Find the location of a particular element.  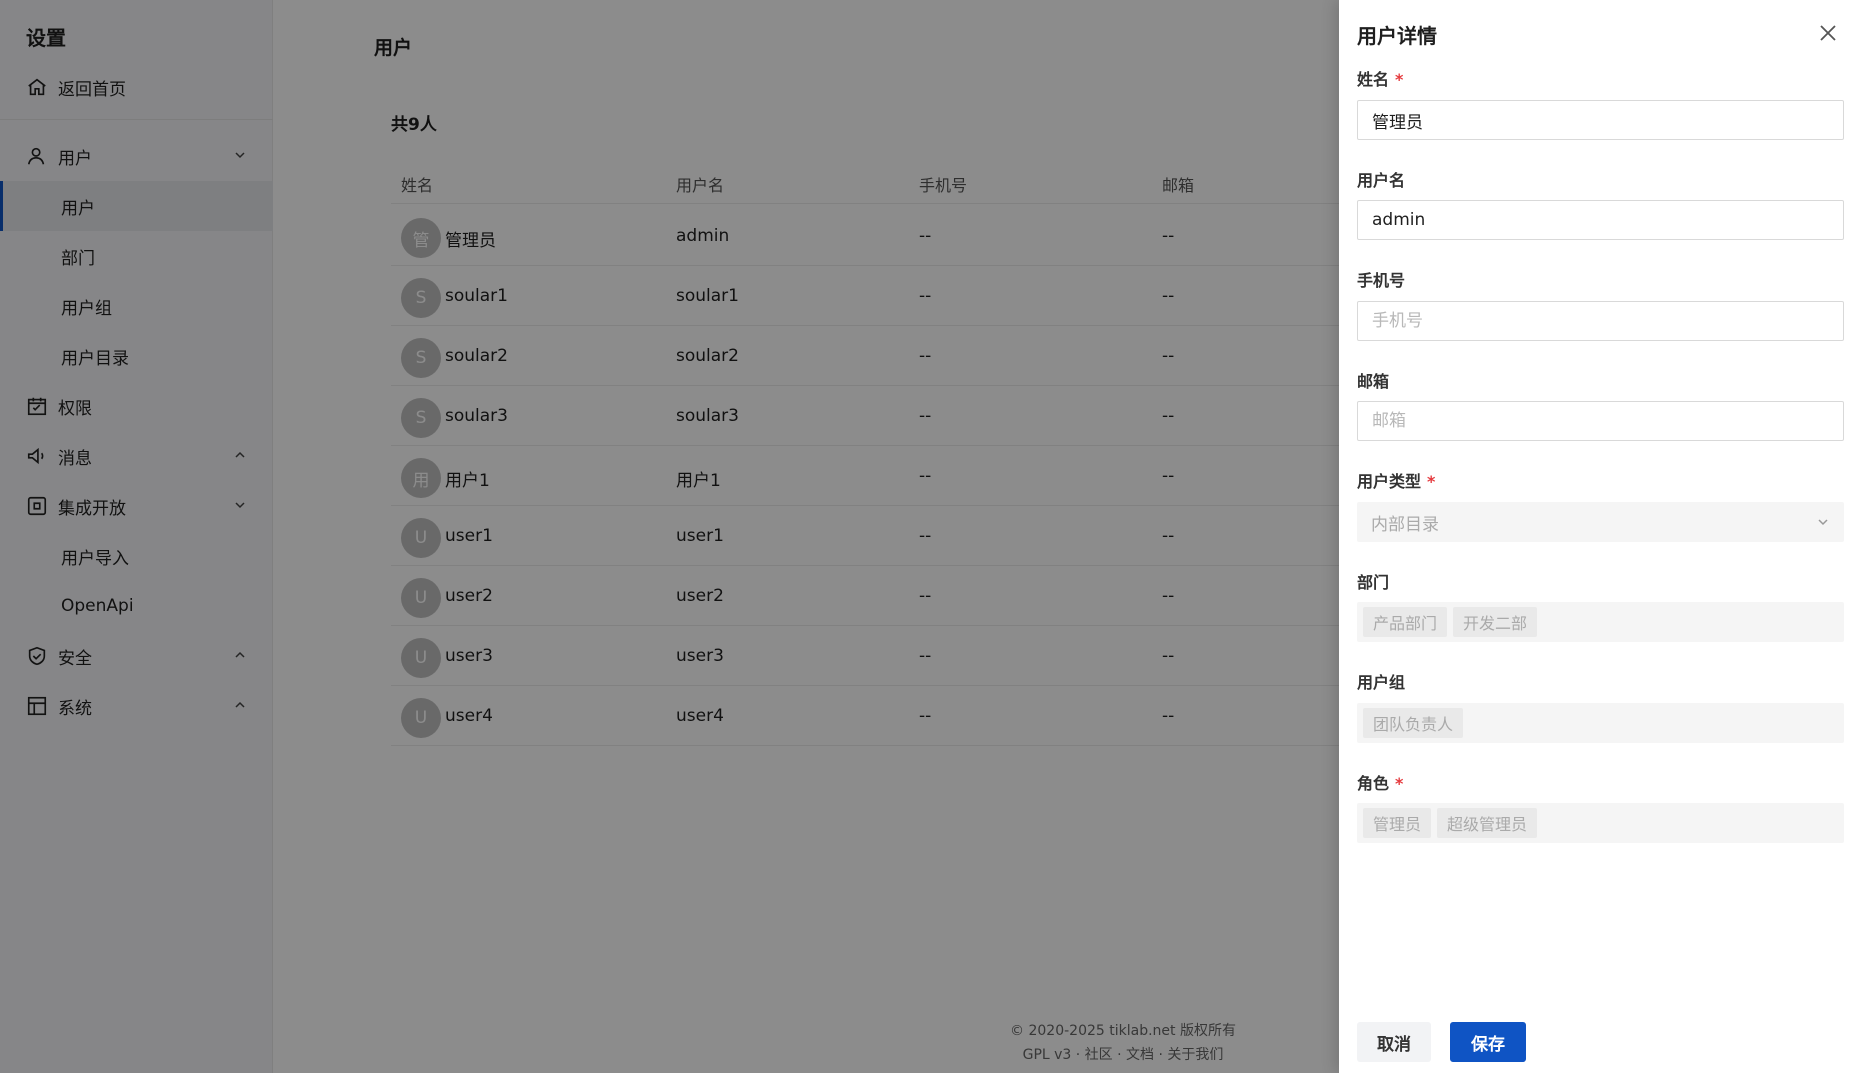

field-label-user-type: 用户类型 * is located at coordinates (1396, 481).